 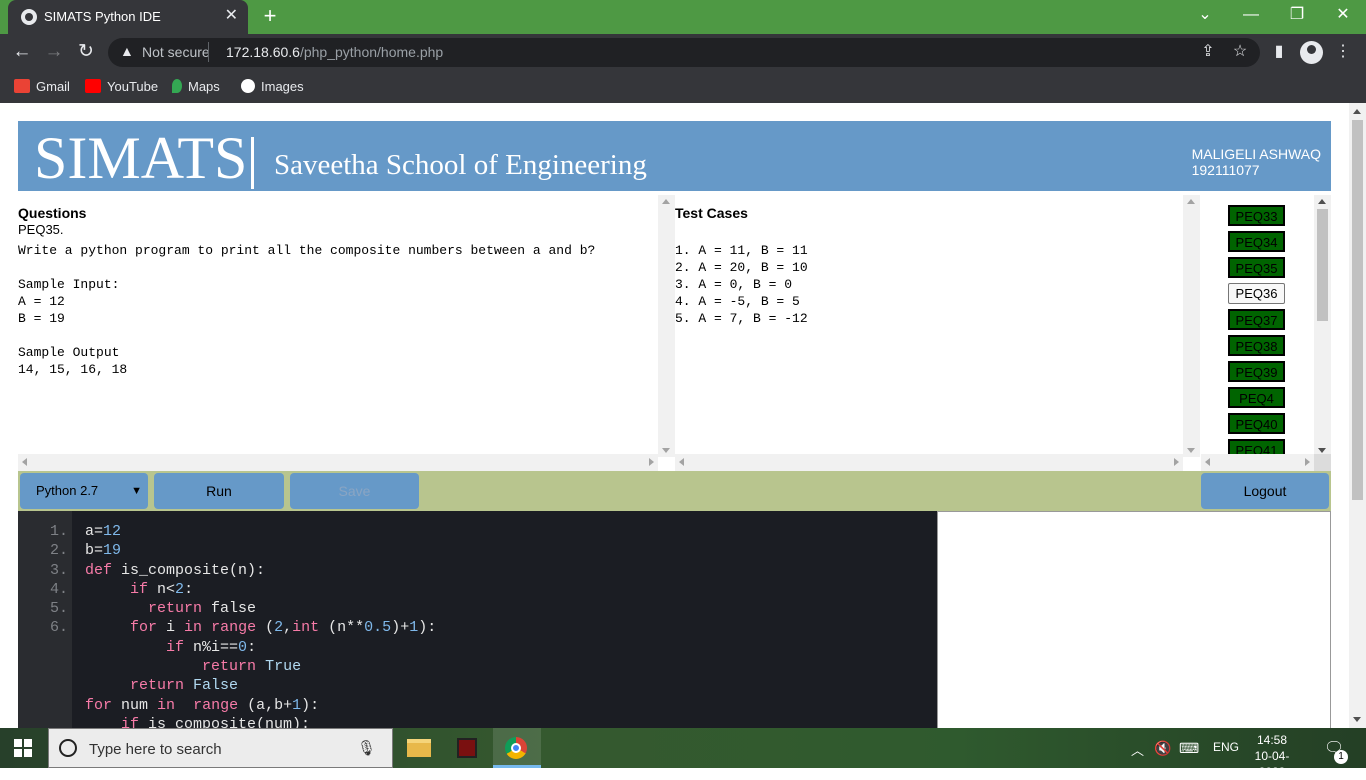 I want to click on user-info: MALIGELI ASHWAQ 192111077, so click(x=1256, y=162).